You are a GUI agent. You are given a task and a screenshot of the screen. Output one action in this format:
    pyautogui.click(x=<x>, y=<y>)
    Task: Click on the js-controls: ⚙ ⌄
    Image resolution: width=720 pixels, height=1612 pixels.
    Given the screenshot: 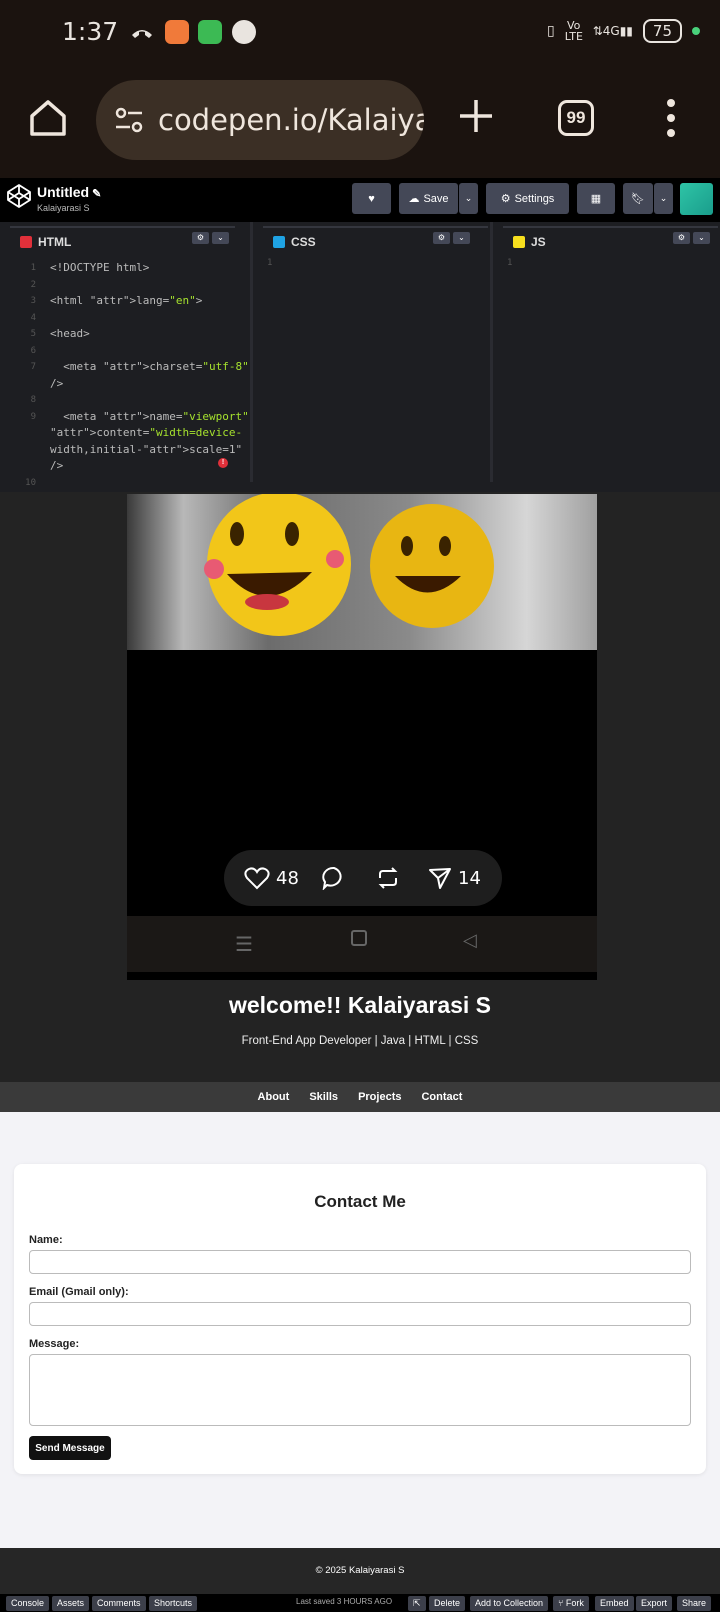 What is the action you would take?
    pyautogui.click(x=691, y=238)
    